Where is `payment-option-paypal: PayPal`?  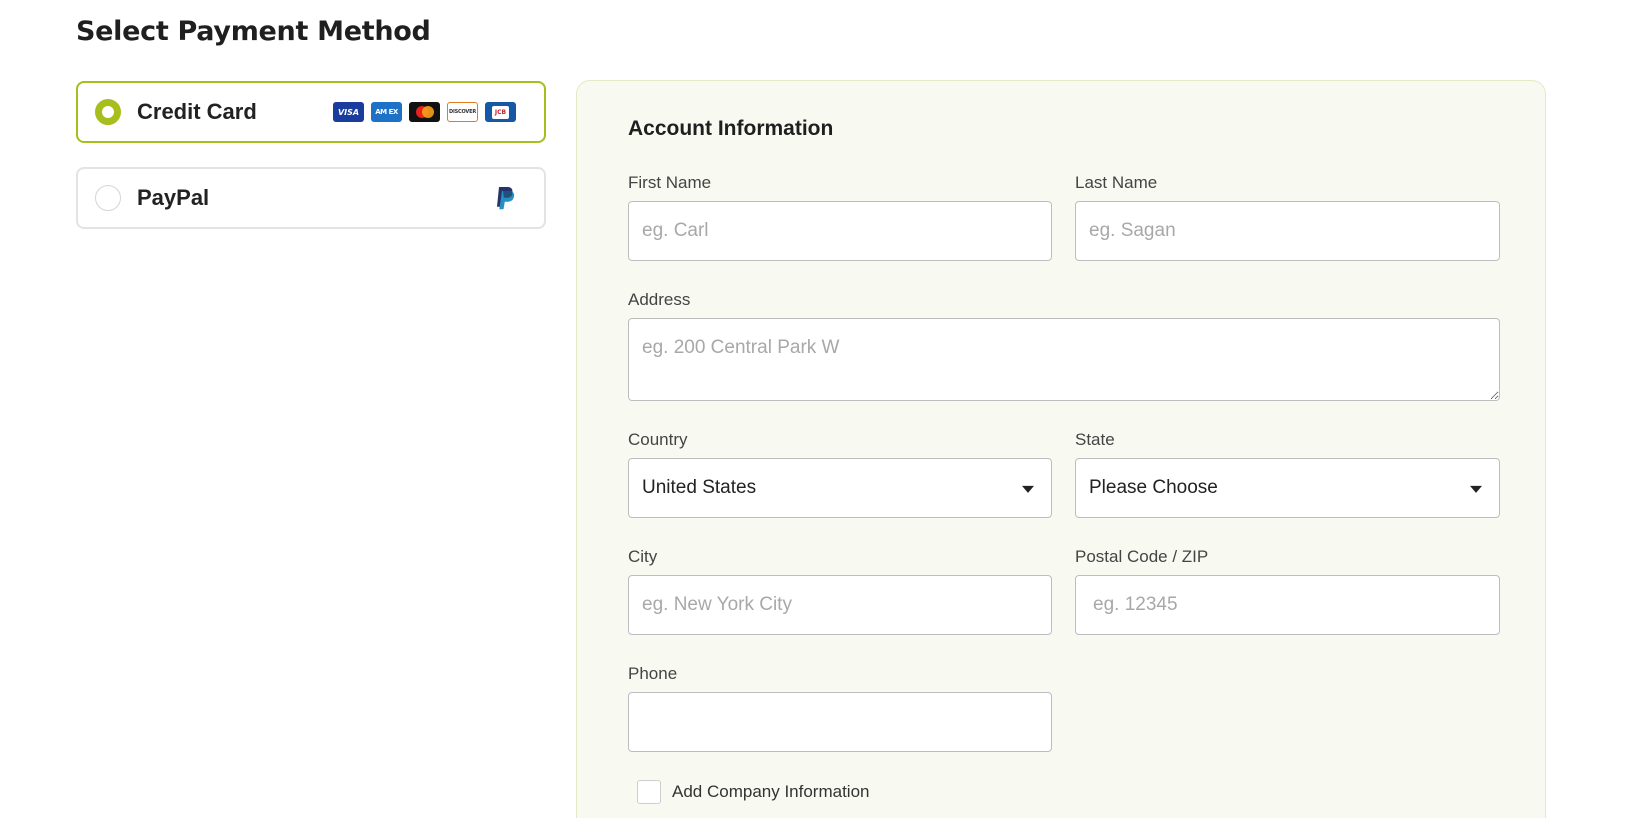
payment-option-paypal: PayPal is located at coordinates (311, 198).